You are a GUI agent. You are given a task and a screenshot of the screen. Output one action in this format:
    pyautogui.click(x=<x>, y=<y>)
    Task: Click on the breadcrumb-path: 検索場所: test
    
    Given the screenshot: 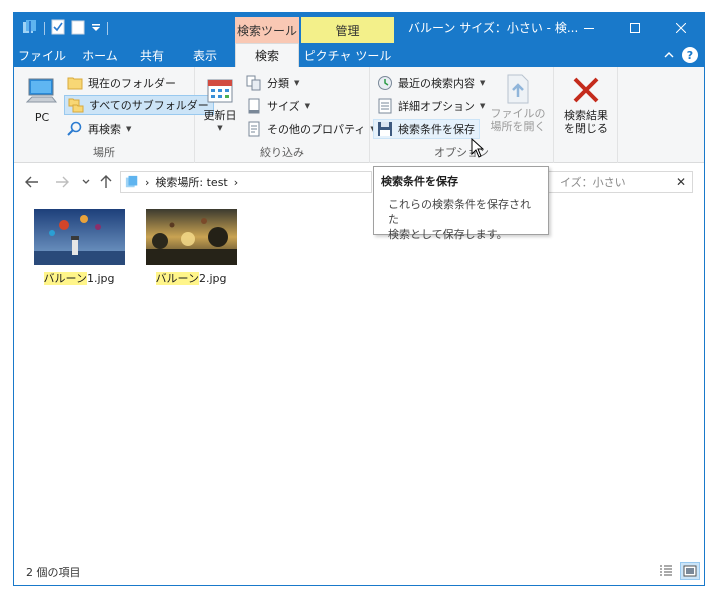 What is the action you would take?
    pyautogui.click(x=191, y=182)
    